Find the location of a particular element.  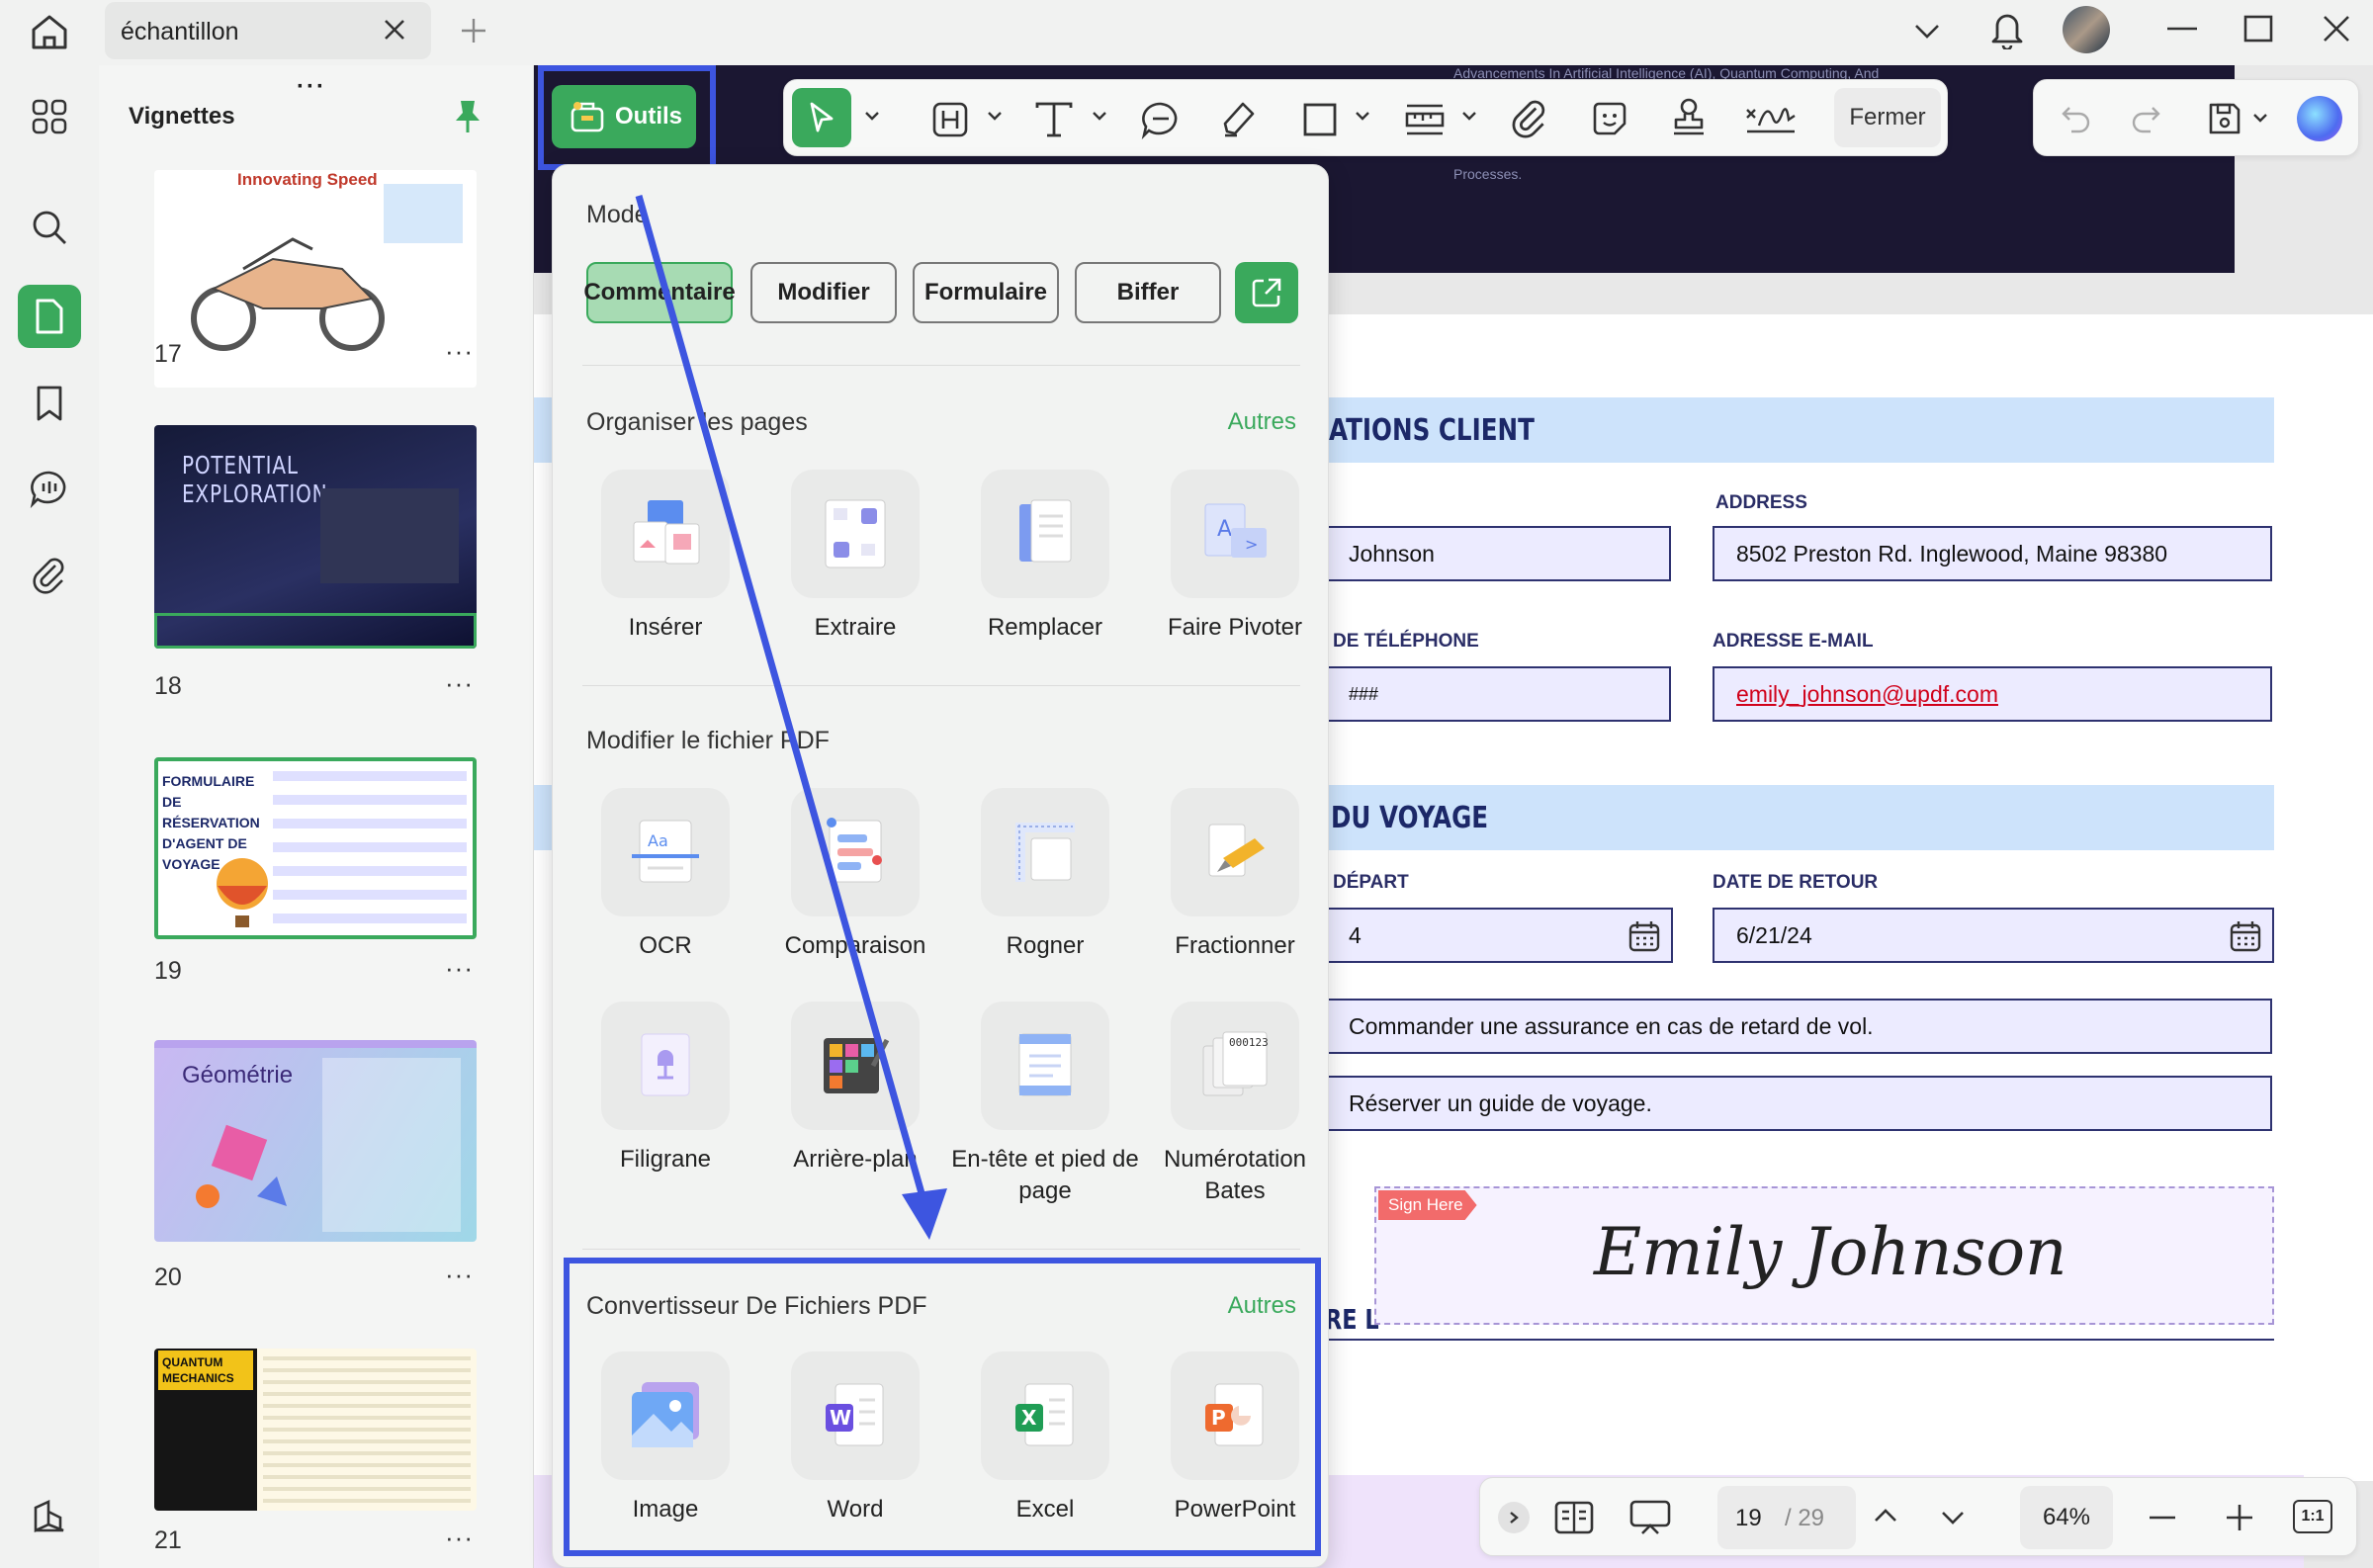

presentation-icon is located at coordinates (1650, 1518).